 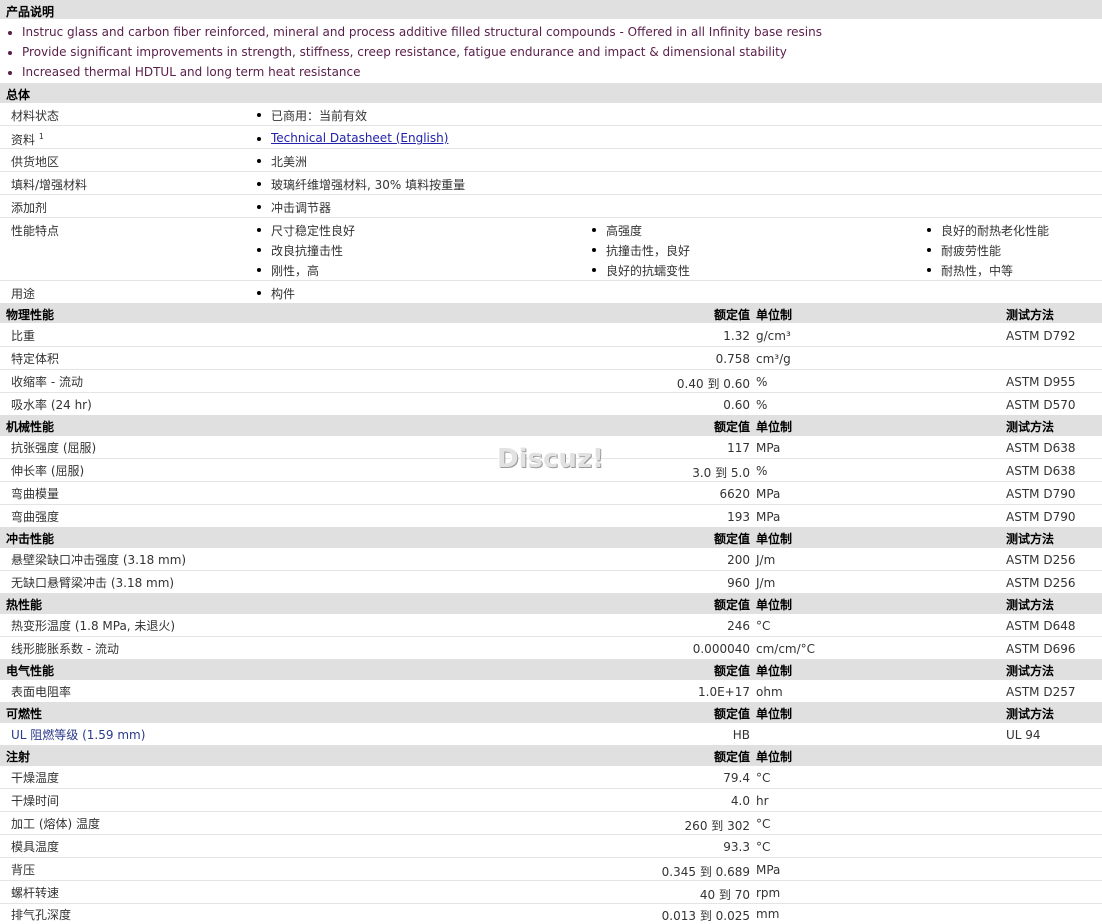 What do you see at coordinates (551, 603) in the screenshot?
I see `section-header-thermal: 热性能 额定值 单位制 测试方法` at bounding box center [551, 603].